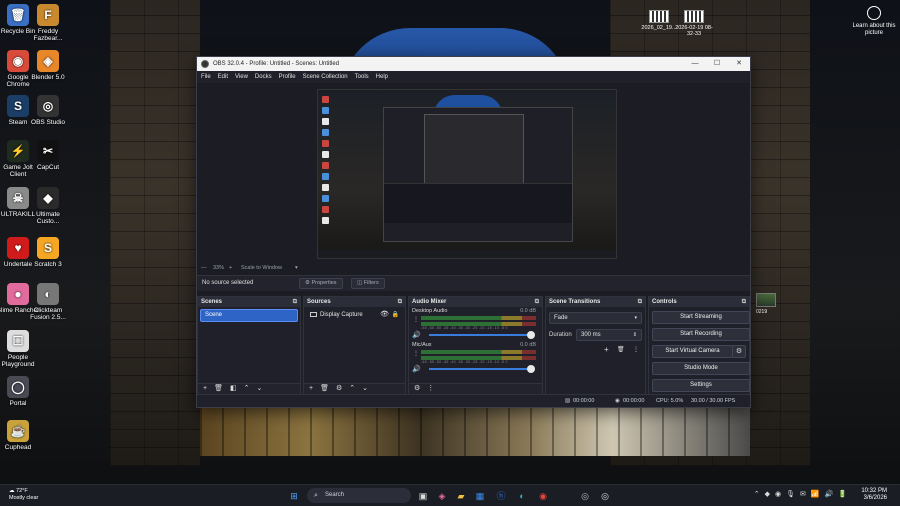  Describe the element at coordinates (249, 315) in the screenshot. I see `scene-list-item: Scene` at that location.